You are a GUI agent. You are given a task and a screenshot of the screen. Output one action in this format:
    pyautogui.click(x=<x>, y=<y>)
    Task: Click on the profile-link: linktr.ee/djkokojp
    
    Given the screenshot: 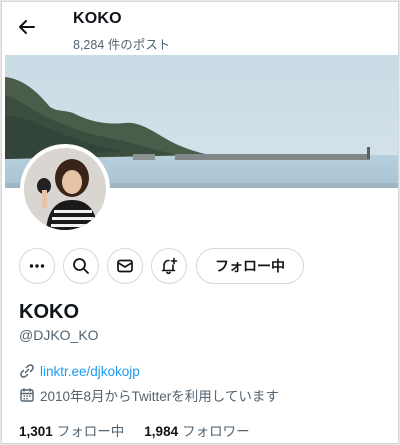 What is the action you would take?
    pyautogui.click(x=90, y=371)
    